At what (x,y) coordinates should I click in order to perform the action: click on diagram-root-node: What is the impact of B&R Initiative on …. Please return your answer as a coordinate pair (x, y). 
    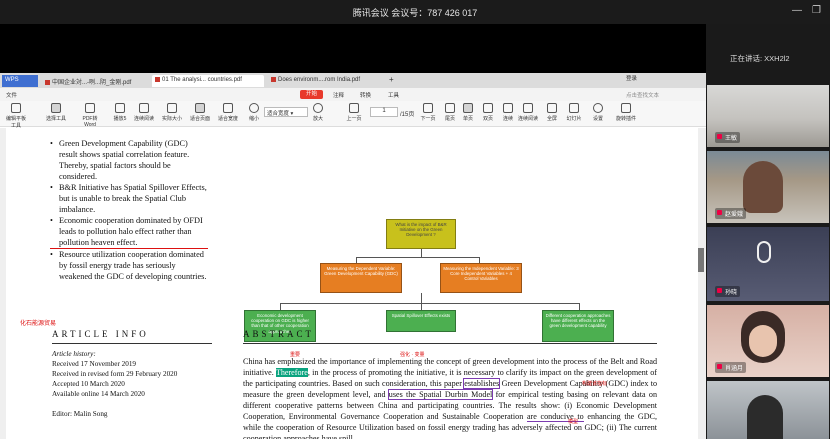
    Looking at the image, I should click on (421, 234).